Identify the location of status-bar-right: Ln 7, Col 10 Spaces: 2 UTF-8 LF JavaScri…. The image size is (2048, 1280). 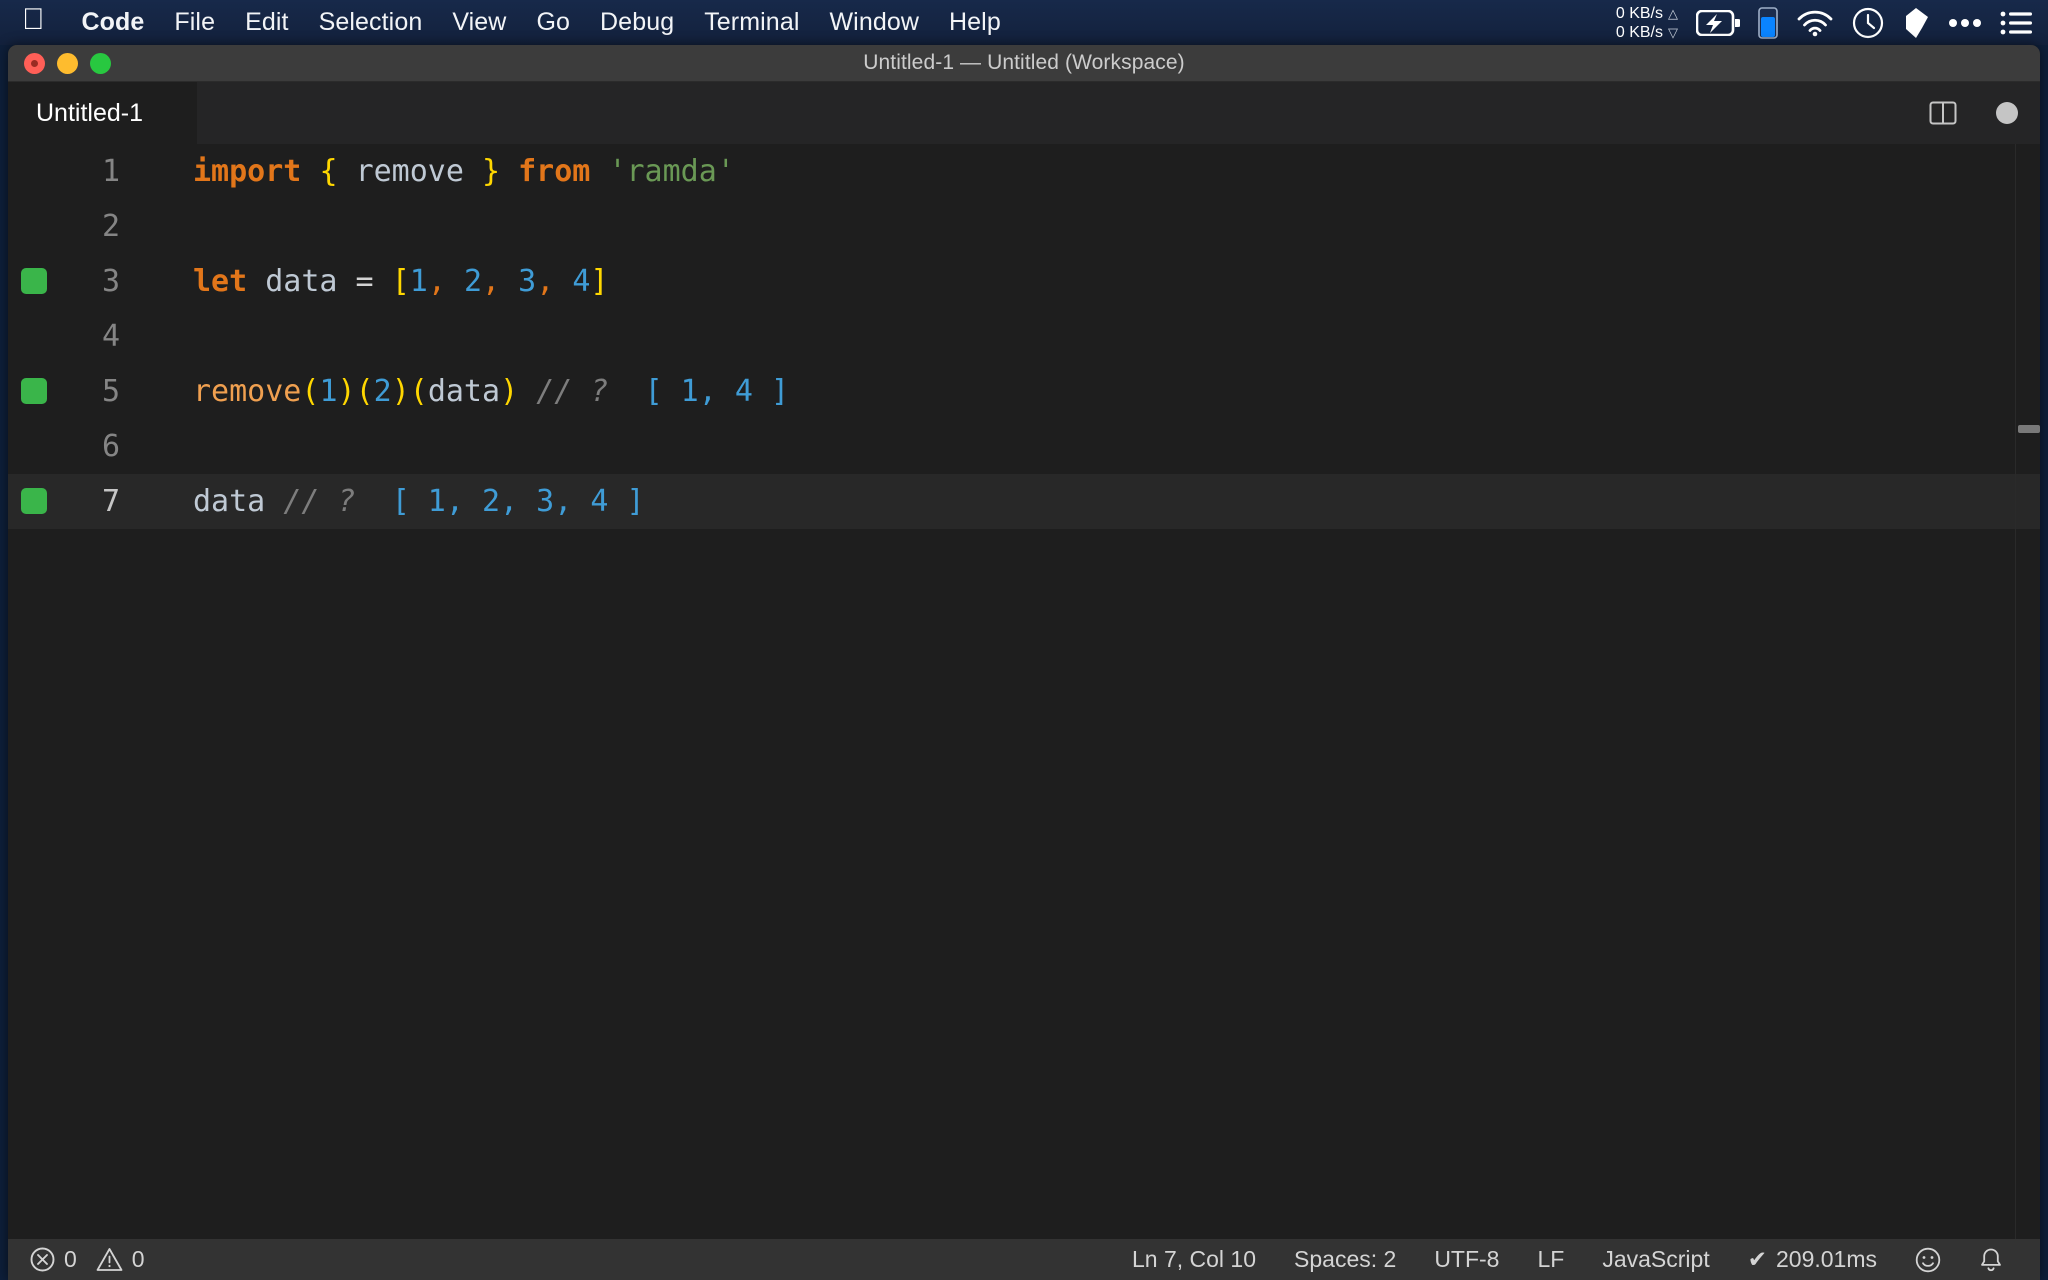
(1567, 1259).